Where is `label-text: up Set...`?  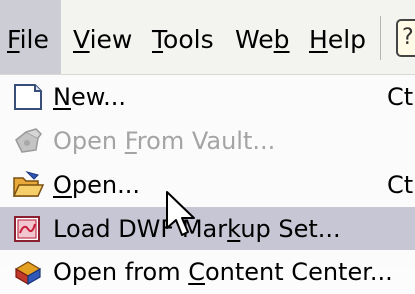
label-text: up Set... is located at coordinates (290, 229).